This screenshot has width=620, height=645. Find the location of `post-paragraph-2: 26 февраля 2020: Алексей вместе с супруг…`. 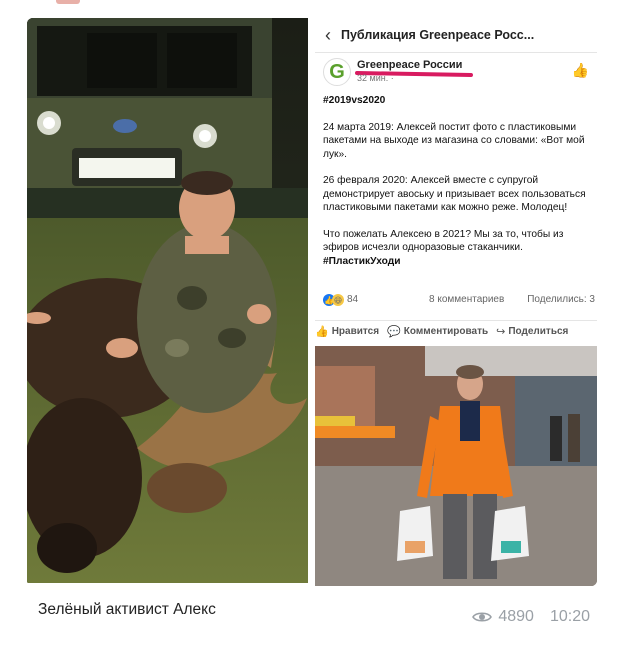

post-paragraph-2: 26 февраля 2020: Алексей вместе с супруг… is located at coordinates (454, 194).